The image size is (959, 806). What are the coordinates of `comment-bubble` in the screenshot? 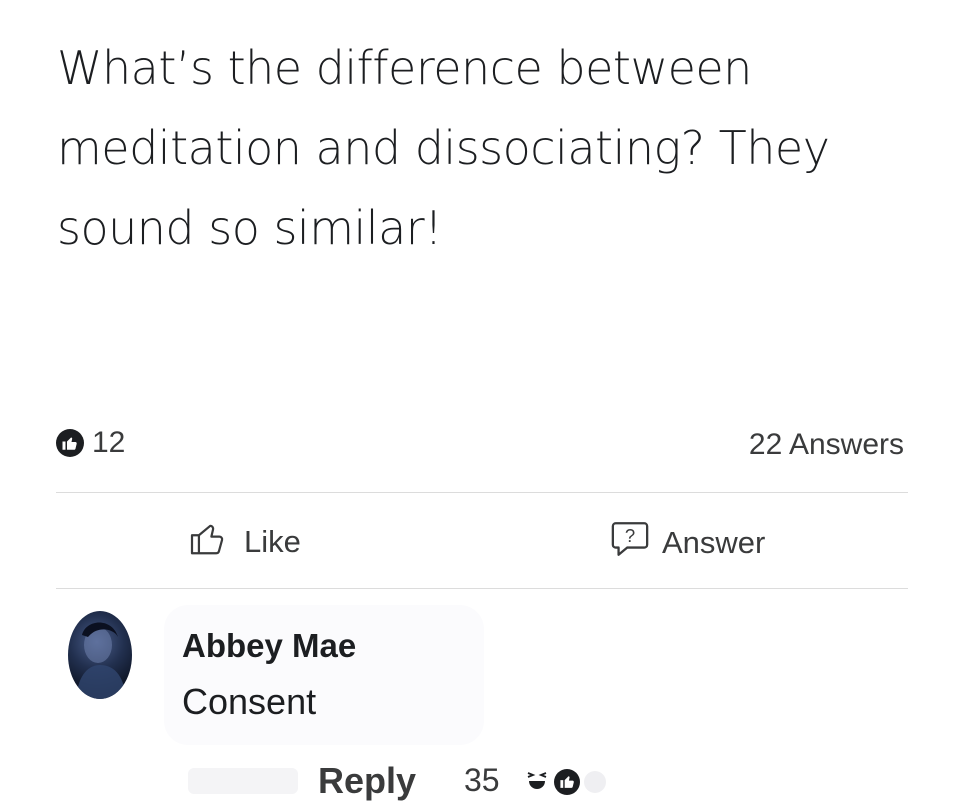 It's located at (324, 675).